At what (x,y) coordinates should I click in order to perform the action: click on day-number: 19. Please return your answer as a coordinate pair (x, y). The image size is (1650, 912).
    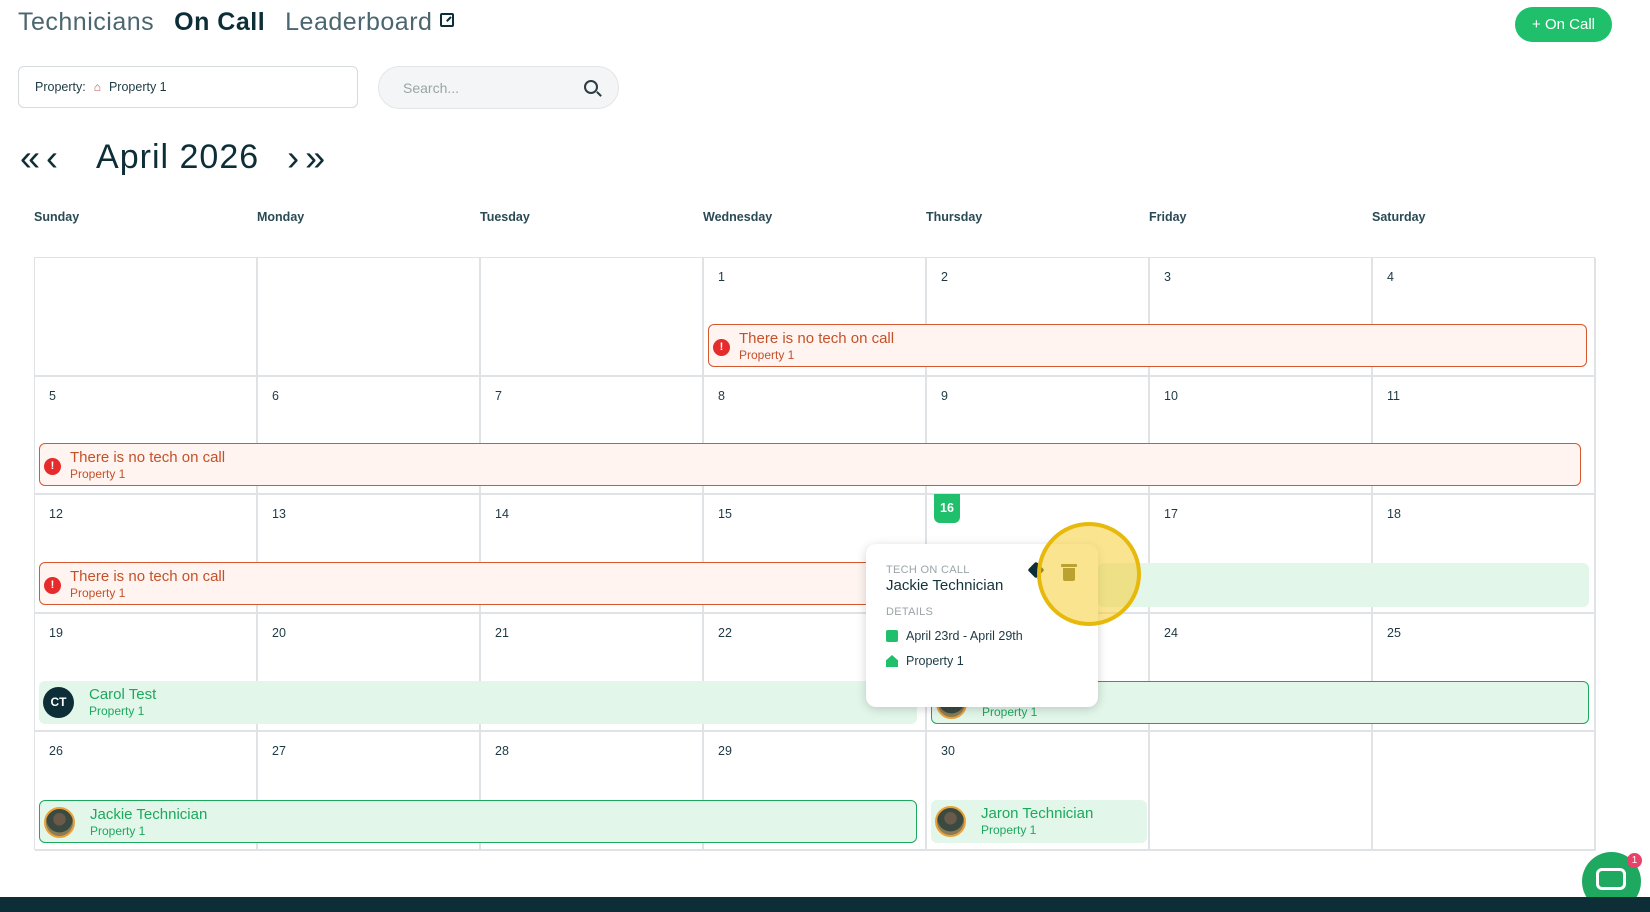
    Looking at the image, I should click on (56, 632).